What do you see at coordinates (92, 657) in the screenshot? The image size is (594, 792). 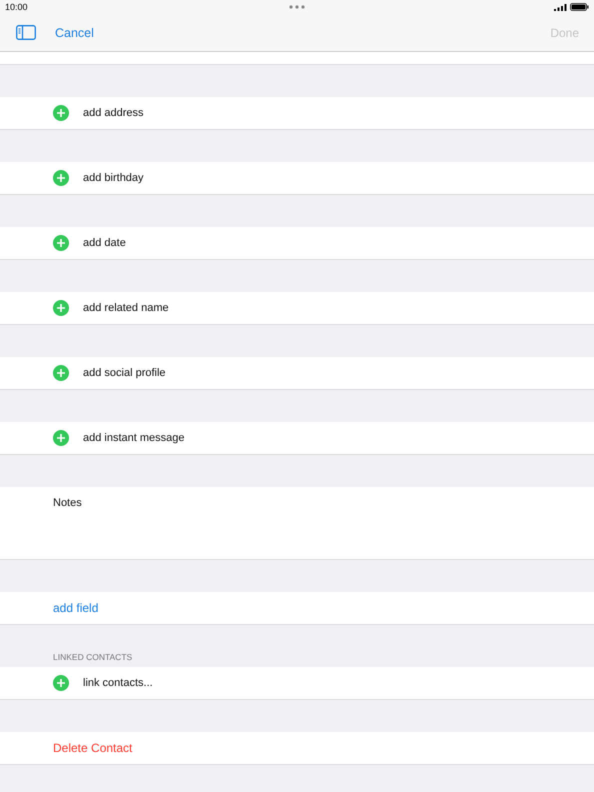 I see `section-header: LINKED CONTACTS` at bounding box center [92, 657].